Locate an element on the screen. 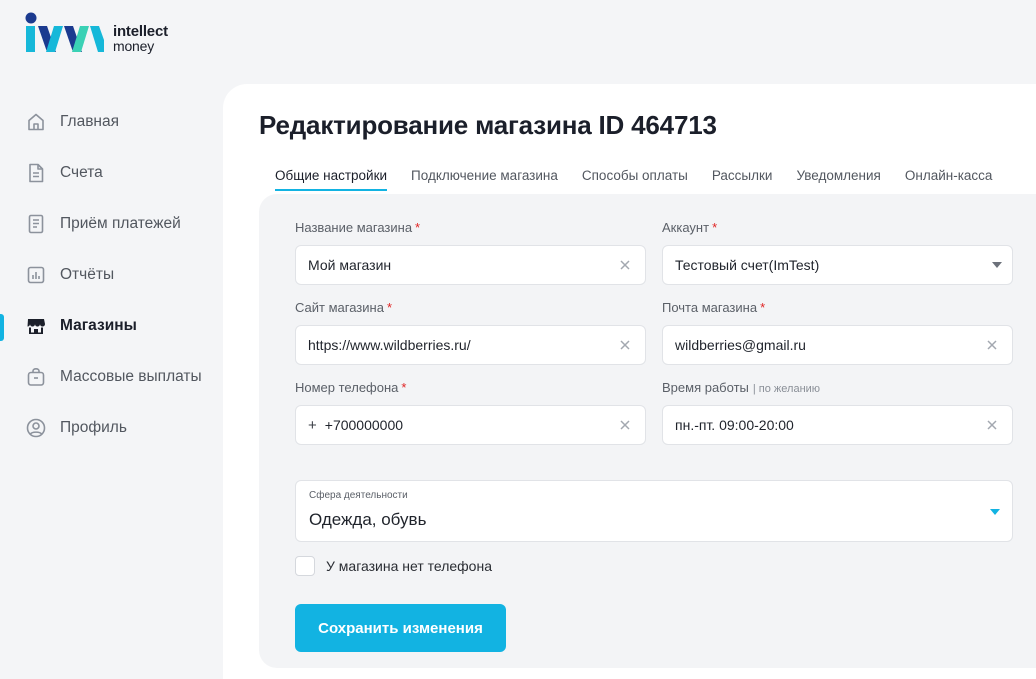 The height and width of the screenshot is (679, 1036). email-label-text: Почта магазина is located at coordinates (710, 307).